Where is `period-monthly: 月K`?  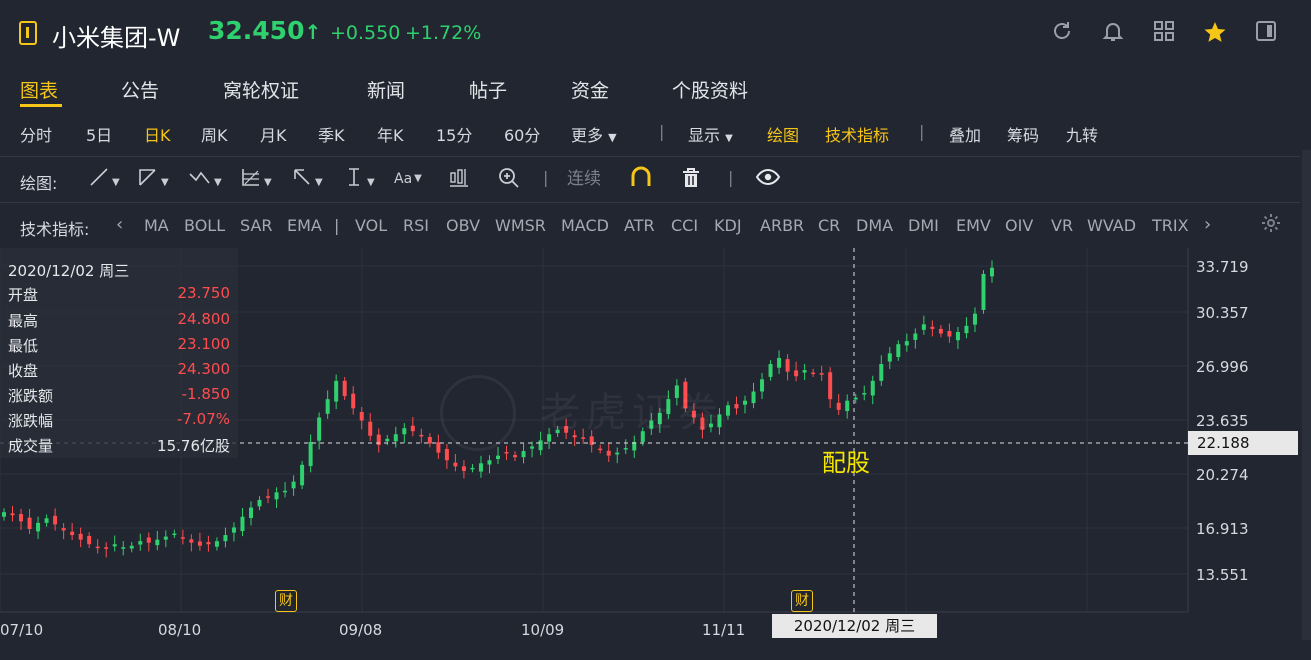 period-monthly: 月K is located at coordinates (273, 134).